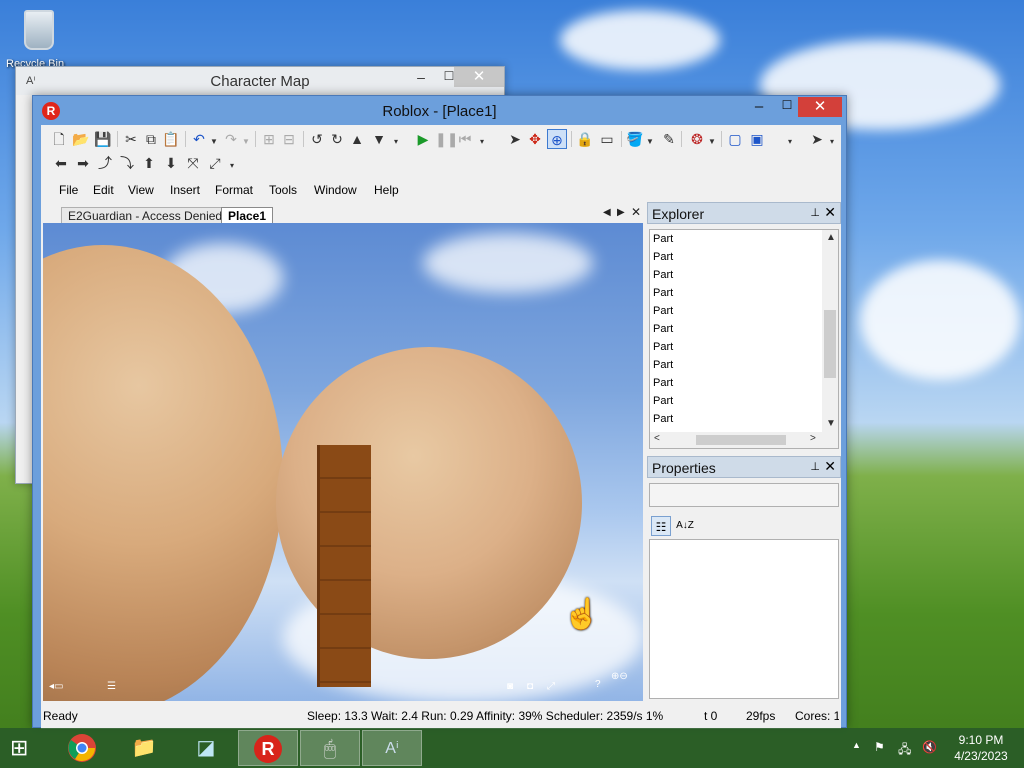 This screenshot has height=768, width=1024. I want to click on menu-help: Help, so click(386, 190).